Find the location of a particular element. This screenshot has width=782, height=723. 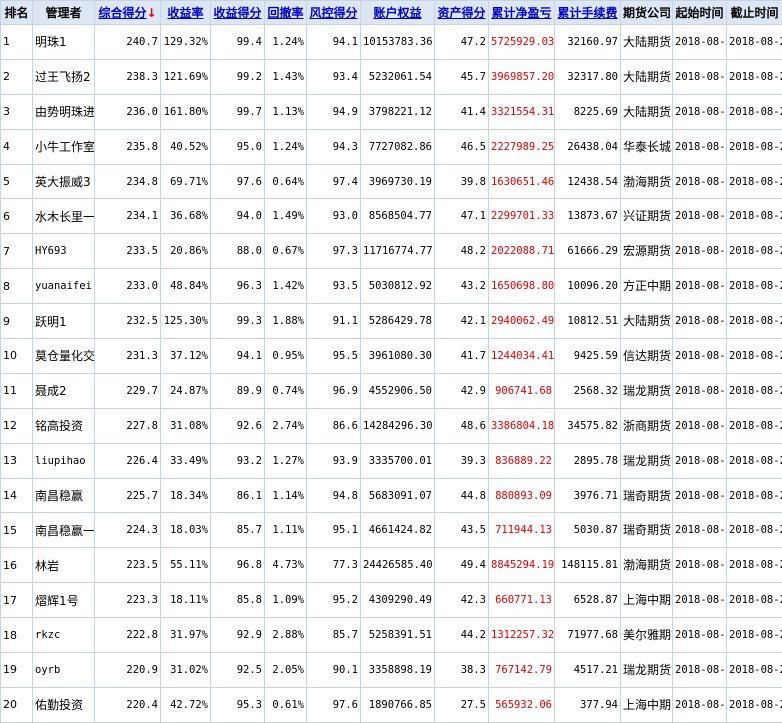

net-pnl-cell: 2299701.33 is located at coordinates (522, 216).